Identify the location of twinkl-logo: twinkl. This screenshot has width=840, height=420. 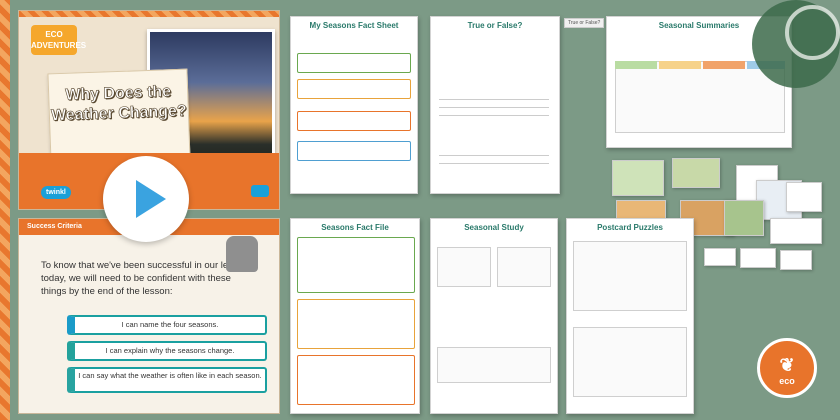
(56, 192).